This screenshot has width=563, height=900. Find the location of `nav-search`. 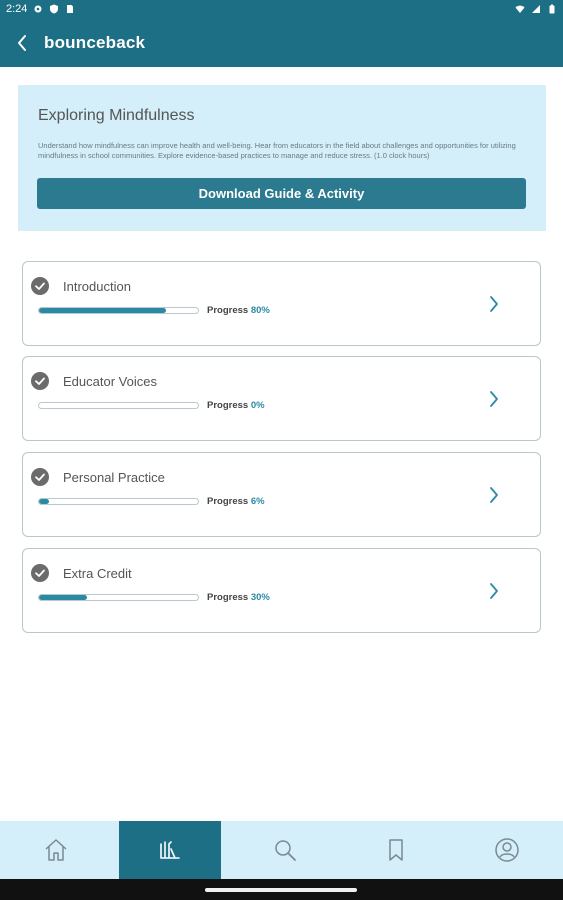

nav-search is located at coordinates (284, 850).